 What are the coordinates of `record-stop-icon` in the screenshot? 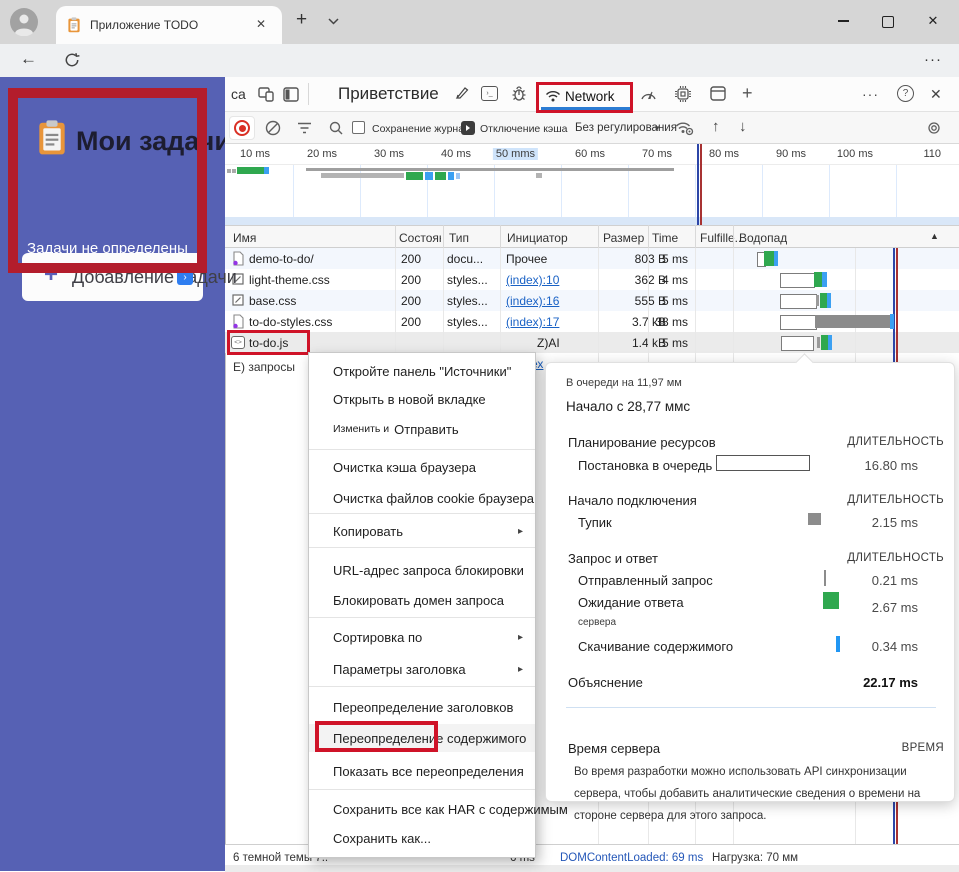 It's located at (242, 128).